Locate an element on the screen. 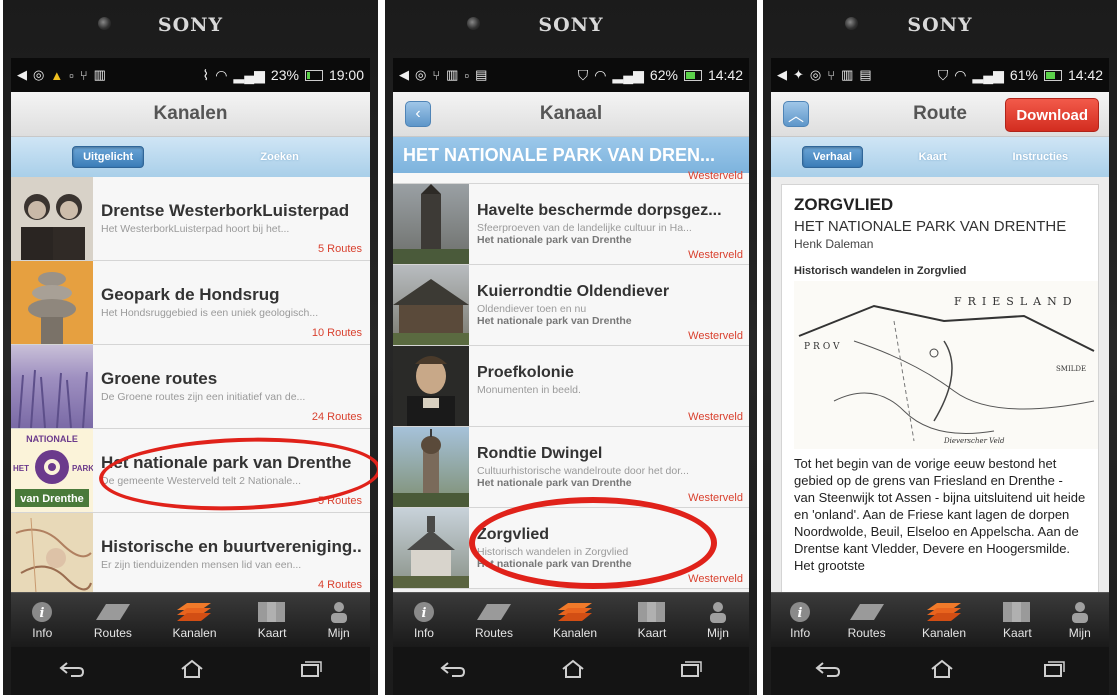  warning-icon: ▲ is located at coordinates (57, 75).